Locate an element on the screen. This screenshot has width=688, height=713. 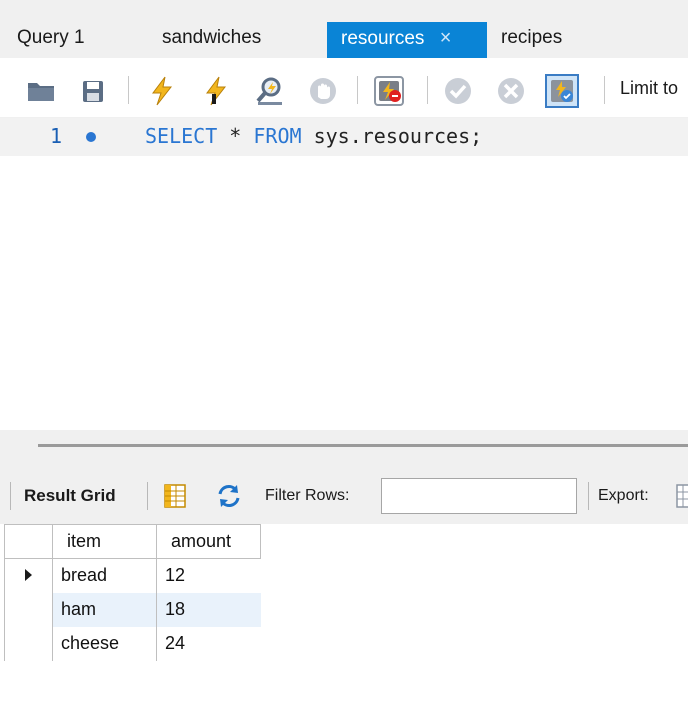
editor-results-splitter is located at coordinates (344, 448).